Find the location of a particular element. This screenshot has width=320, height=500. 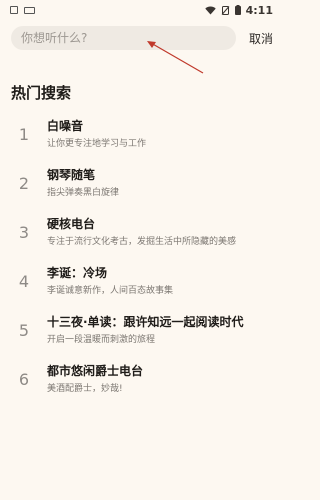

hot-item-6: 6 都市悠闲爵士电台 美酒配爵士，妙哉! is located at coordinates (140, 383).